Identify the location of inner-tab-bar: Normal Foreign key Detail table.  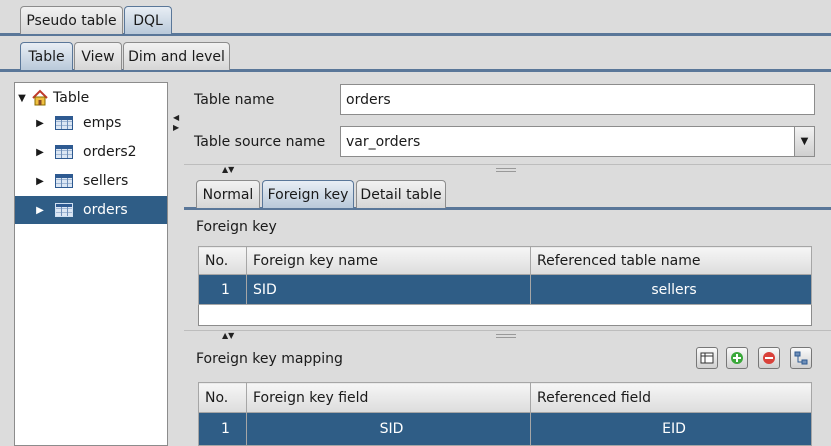
(507, 193).